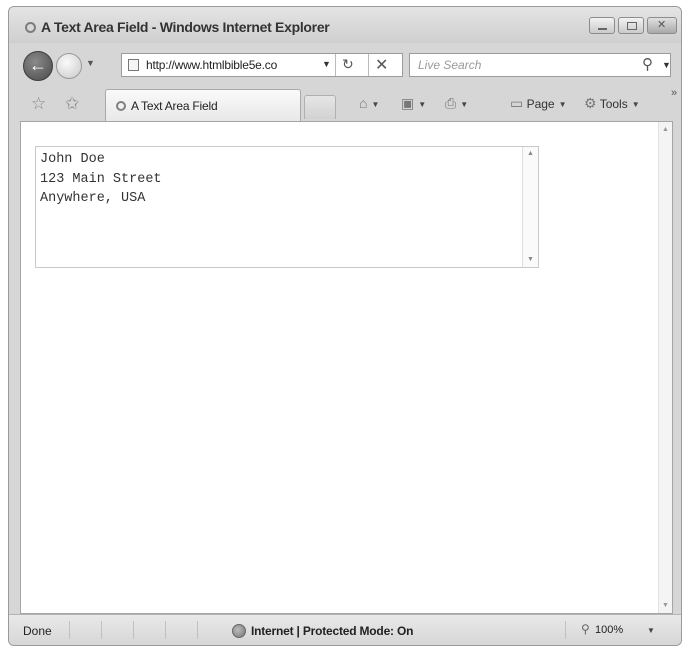 Image resolution: width=690 pixels, height=653 pixels. What do you see at coordinates (363, 103) in the screenshot?
I see `home-icon: ⌂` at bounding box center [363, 103].